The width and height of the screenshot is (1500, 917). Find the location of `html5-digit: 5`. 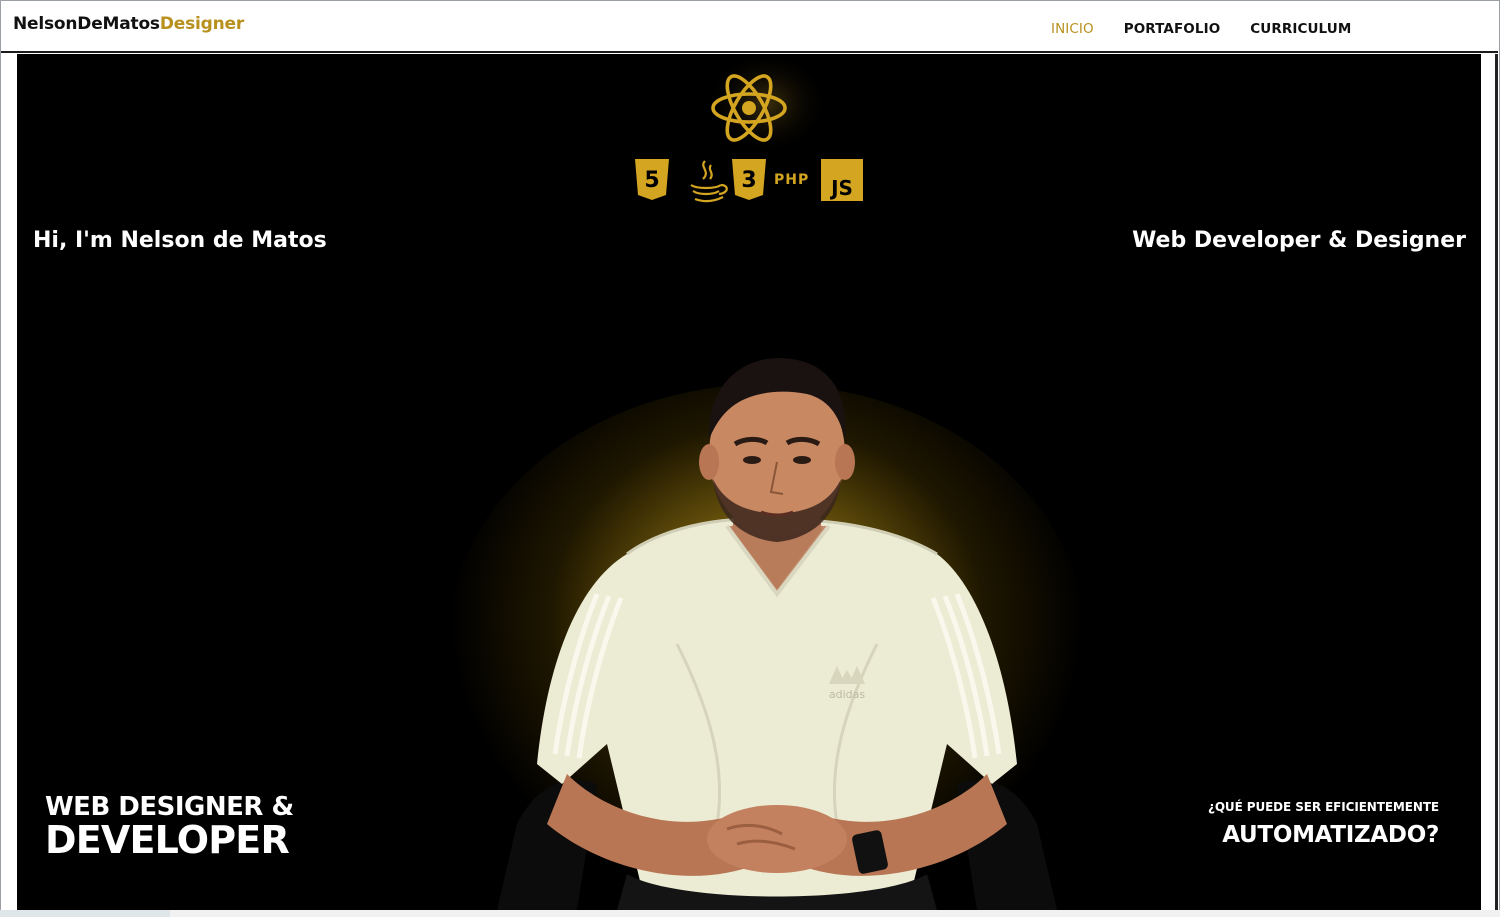

html5-digit: 5 is located at coordinates (651, 180).